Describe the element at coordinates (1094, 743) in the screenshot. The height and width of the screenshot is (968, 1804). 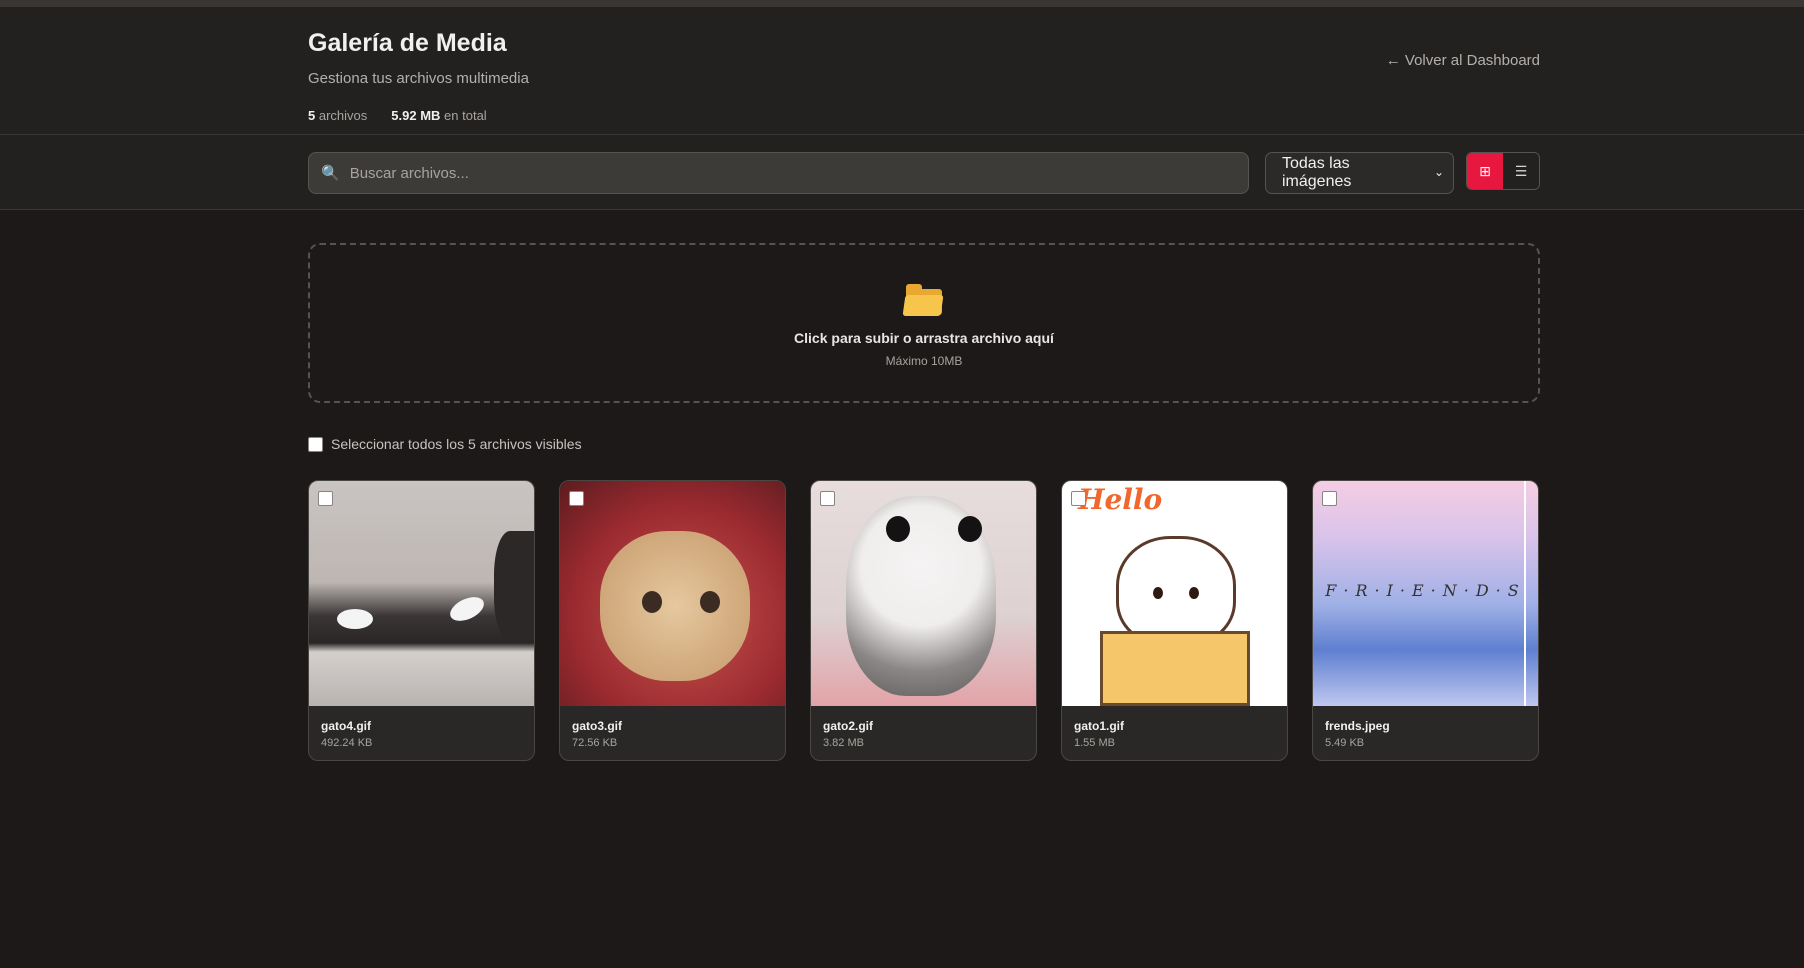
I see `file-size: 1.55 MB` at that location.